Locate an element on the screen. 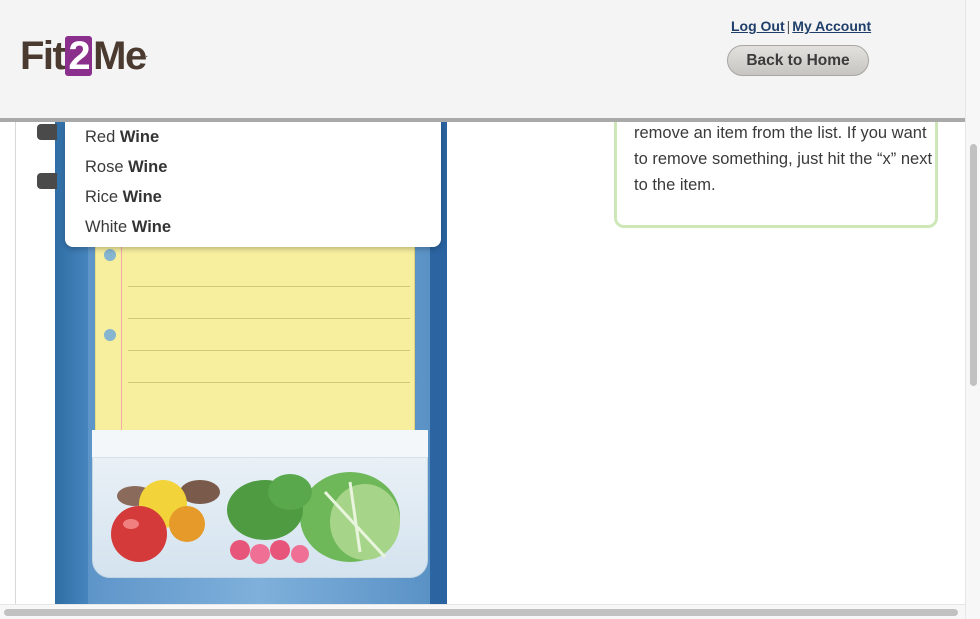 This screenshot has width=980, height=619. greens is located at coordinates (290, 492).